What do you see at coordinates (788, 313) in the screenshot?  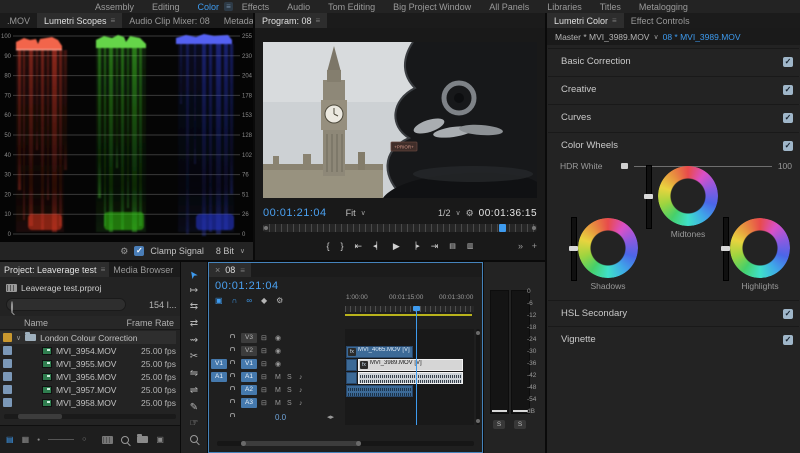 I see `hsl-secondary-checkbox: ✓` at bounding box center [788, 313].